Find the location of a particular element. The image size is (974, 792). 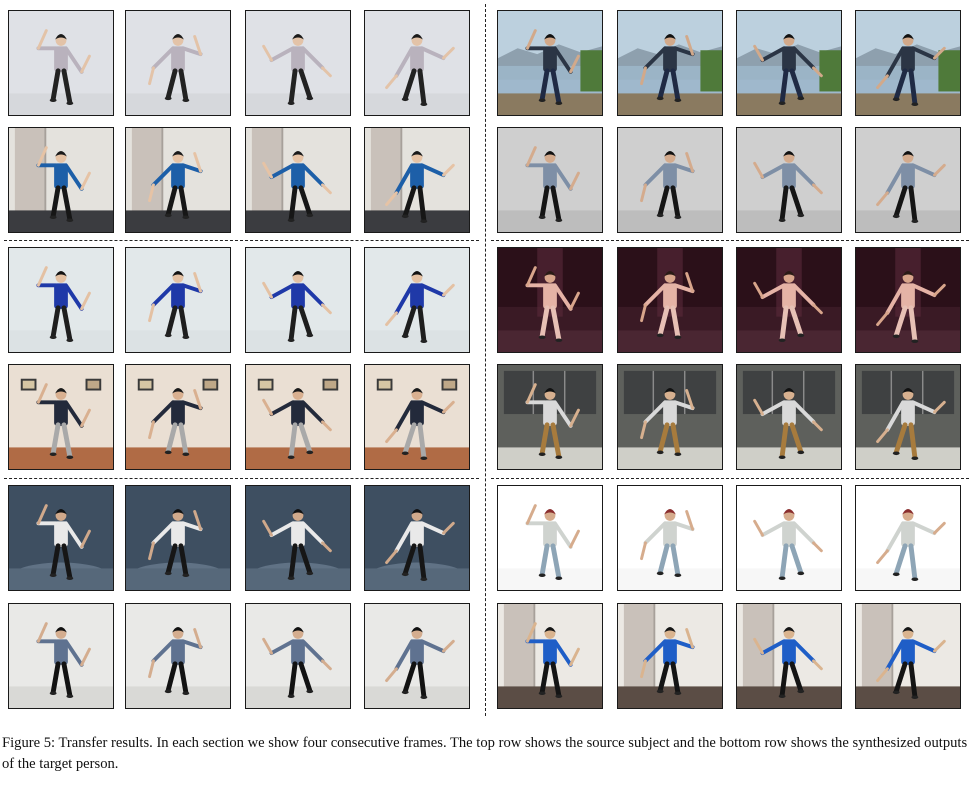

vertical-divider is located at coordinates (485, 360).